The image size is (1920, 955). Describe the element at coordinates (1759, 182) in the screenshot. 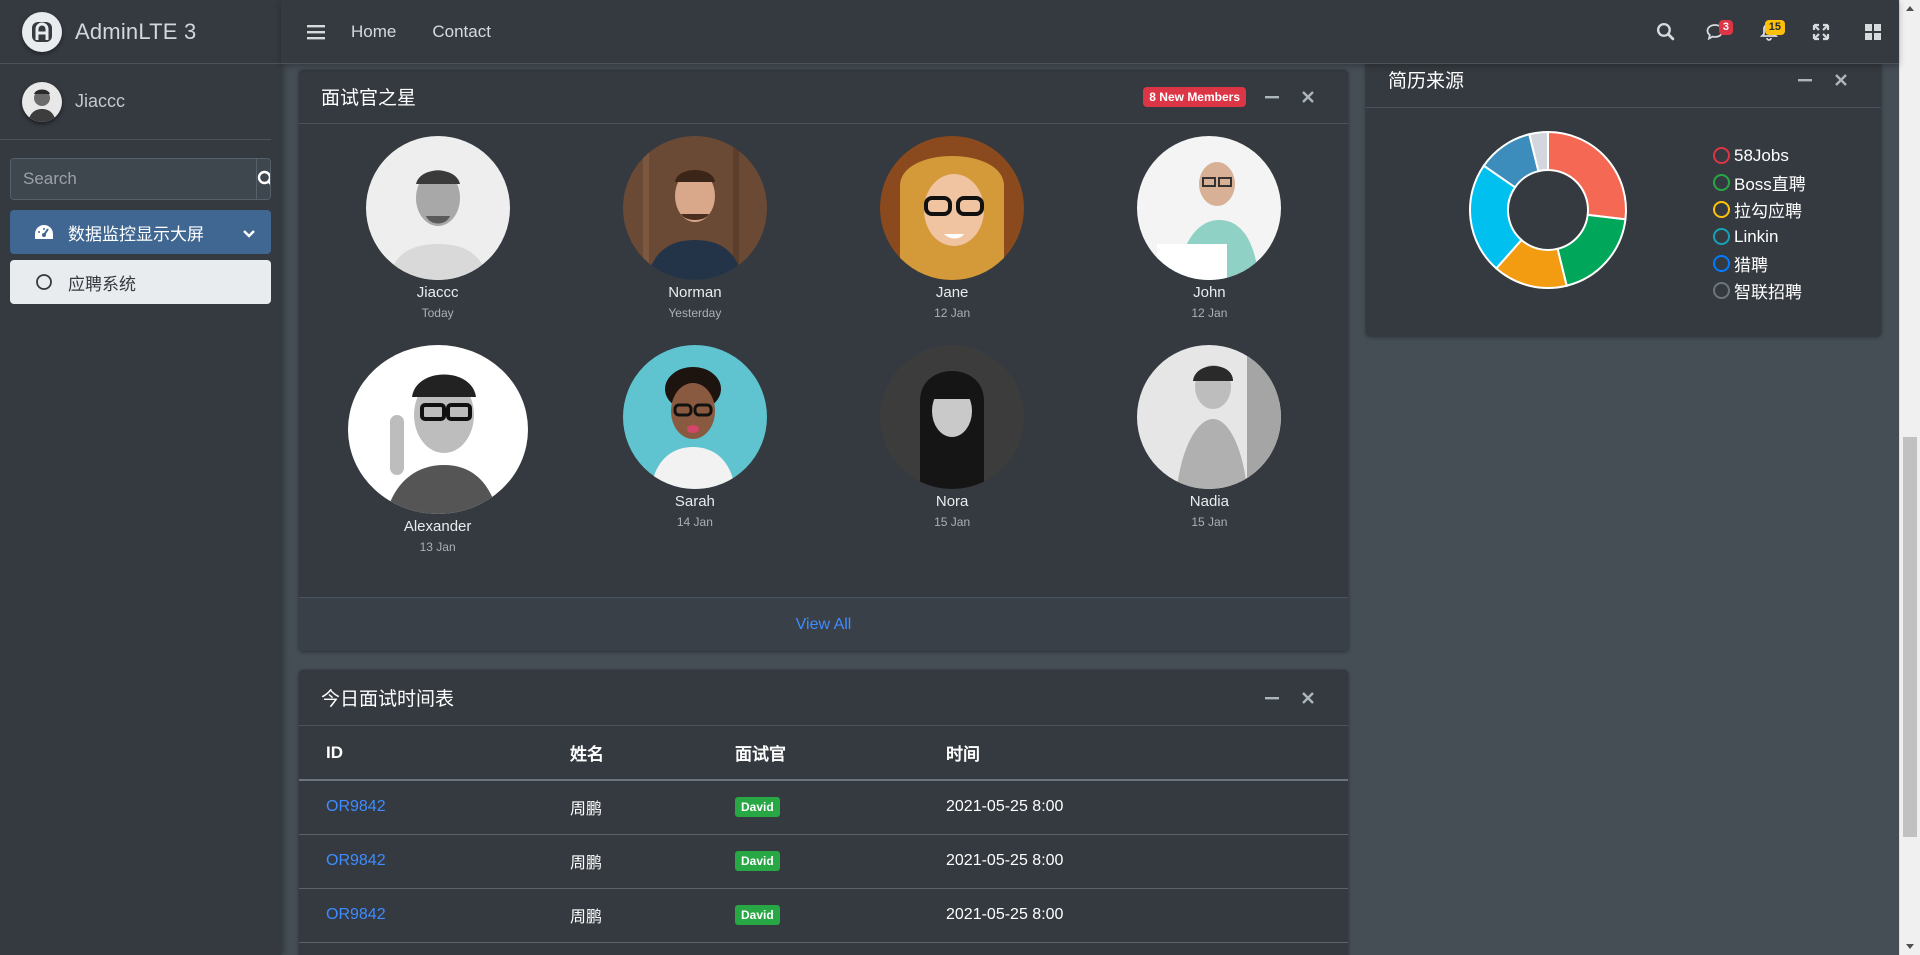

I see `legend-item: Boss直聘` at that location.